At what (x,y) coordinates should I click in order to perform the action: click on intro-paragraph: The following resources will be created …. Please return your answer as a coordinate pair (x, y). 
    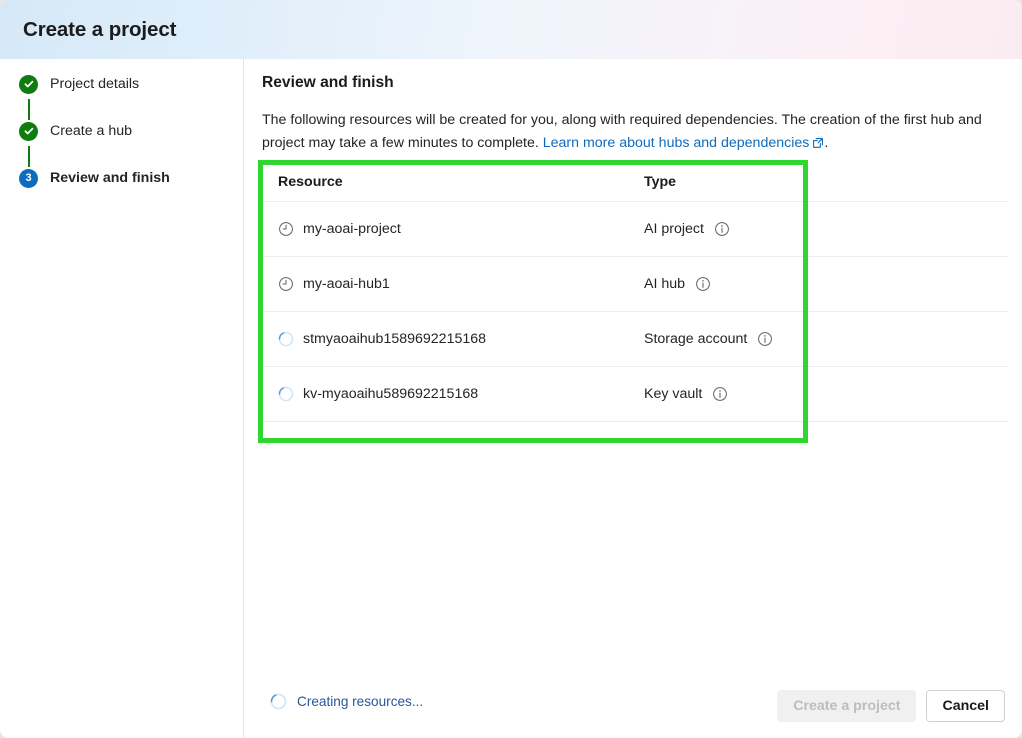
    Looking at the image, I should click on (628, 133).